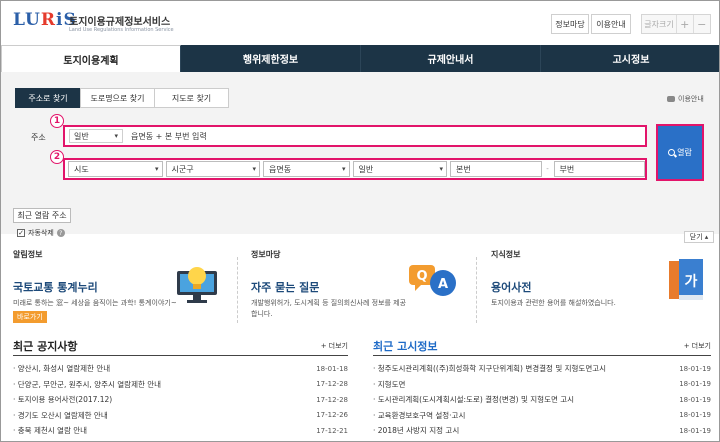 This screenshot has width=720, height=442. What do you see at coordinates (338, 345) in the screenshot?
I see `notices-more-label: 더보기` at bounding box center [338, 345].